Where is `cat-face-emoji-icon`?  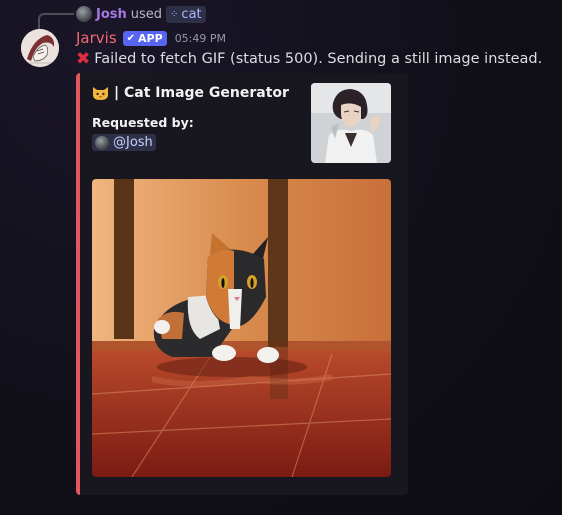
cat-face-emoji-icon is located at coordinates (100, 93).